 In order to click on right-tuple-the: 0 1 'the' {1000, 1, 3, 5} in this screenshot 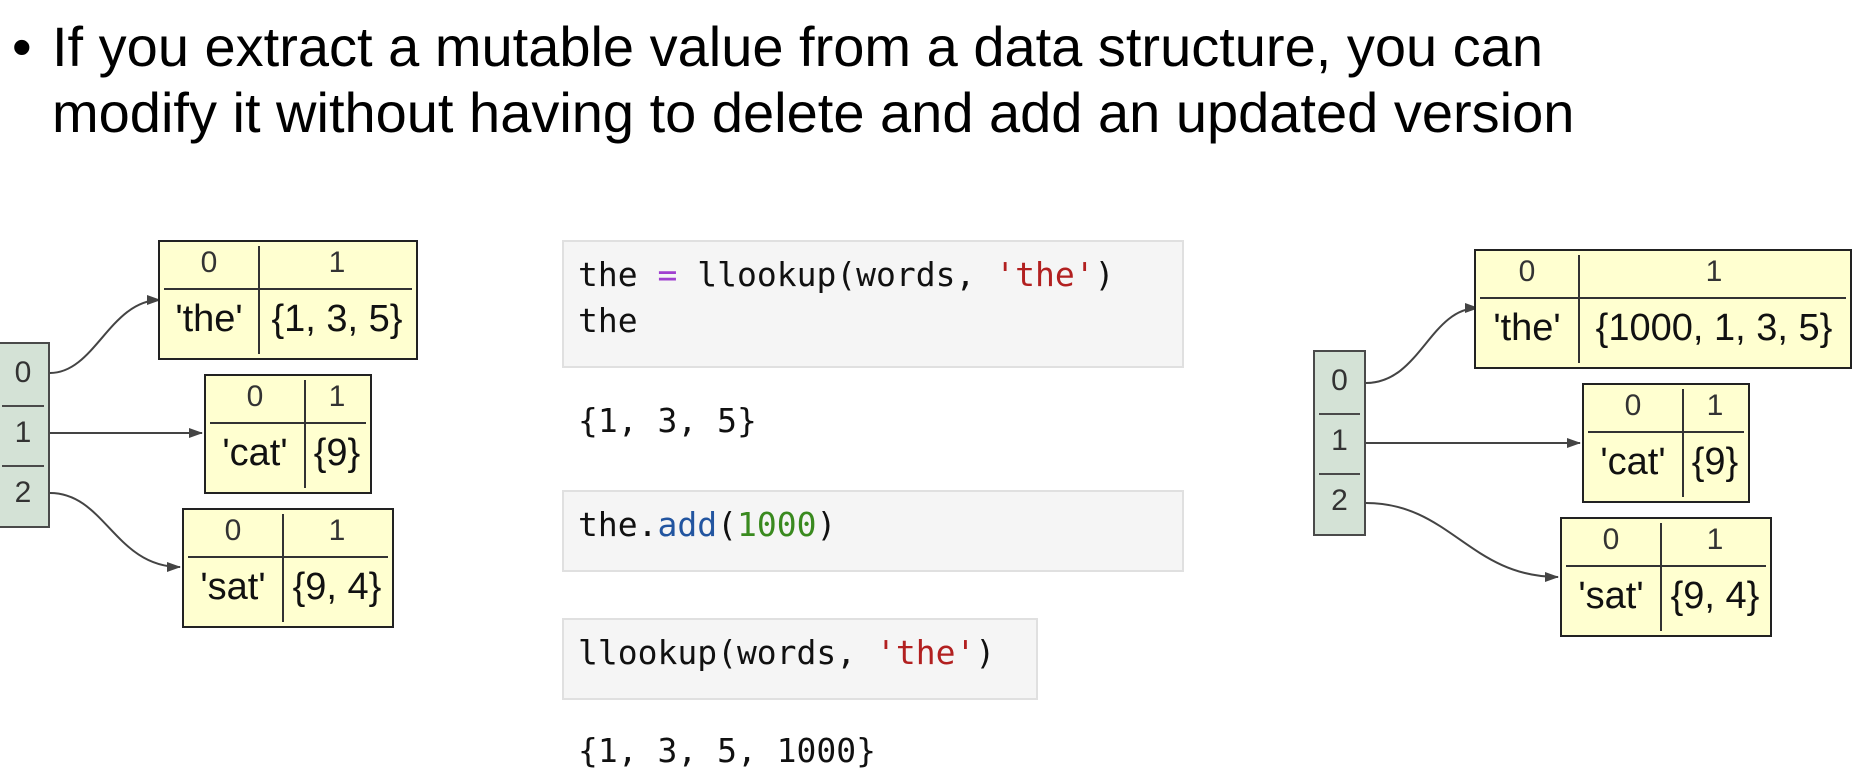, I will do `click(1663, 309)`.